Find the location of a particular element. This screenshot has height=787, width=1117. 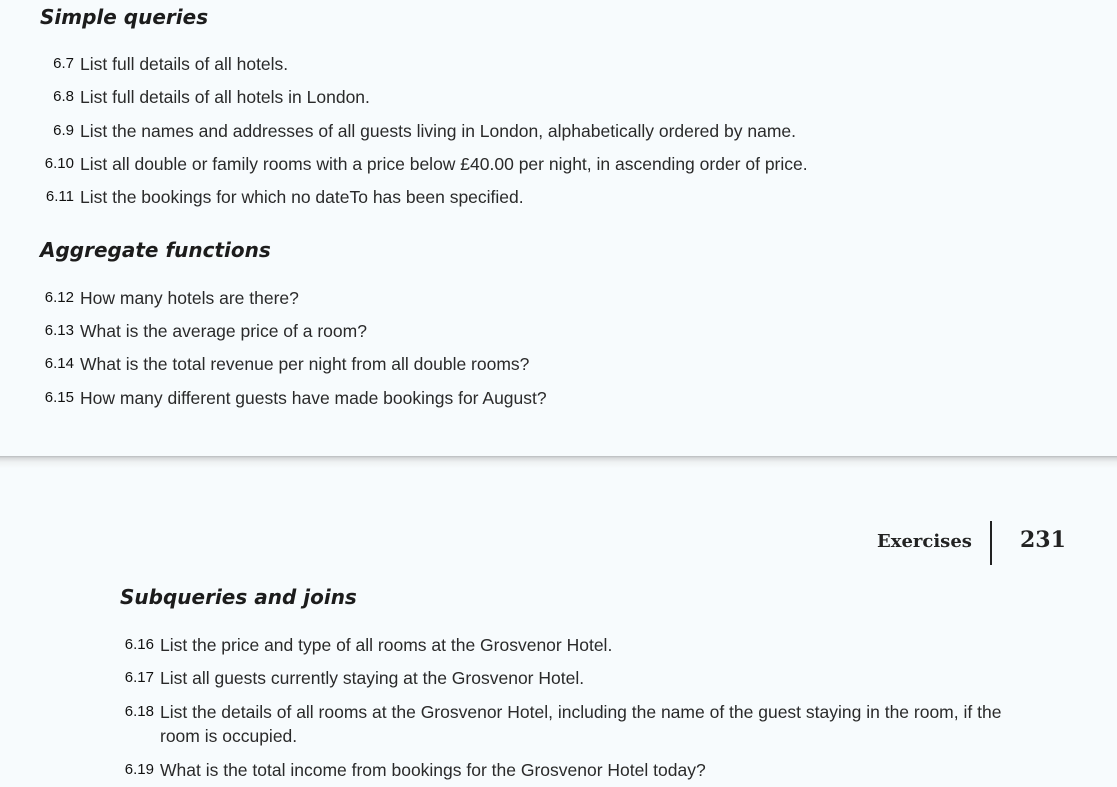

exercise-number: 6.10 is located at coordinates (59, 163).